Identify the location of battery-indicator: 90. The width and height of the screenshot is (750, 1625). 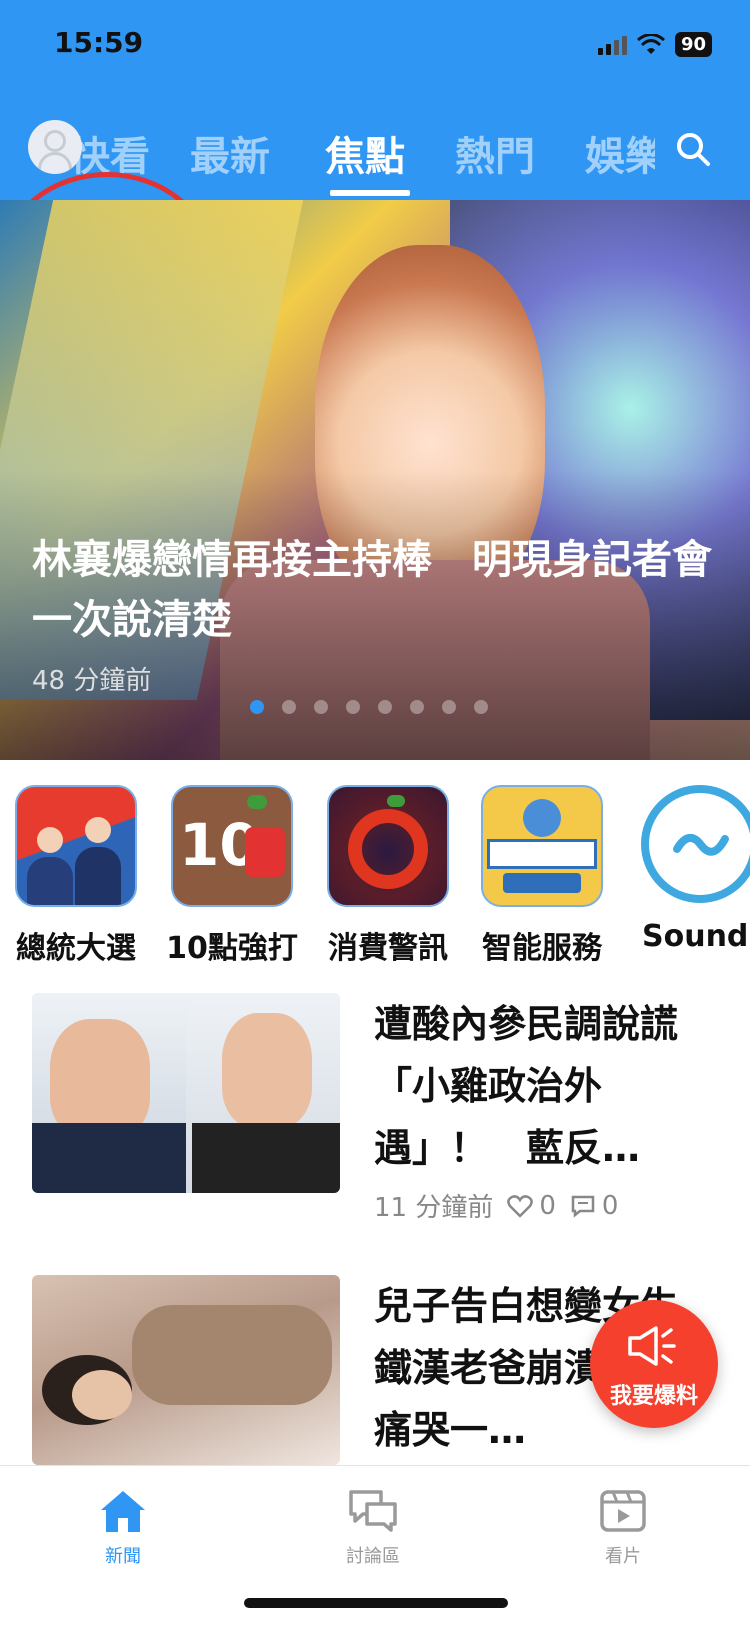
(693, 44).